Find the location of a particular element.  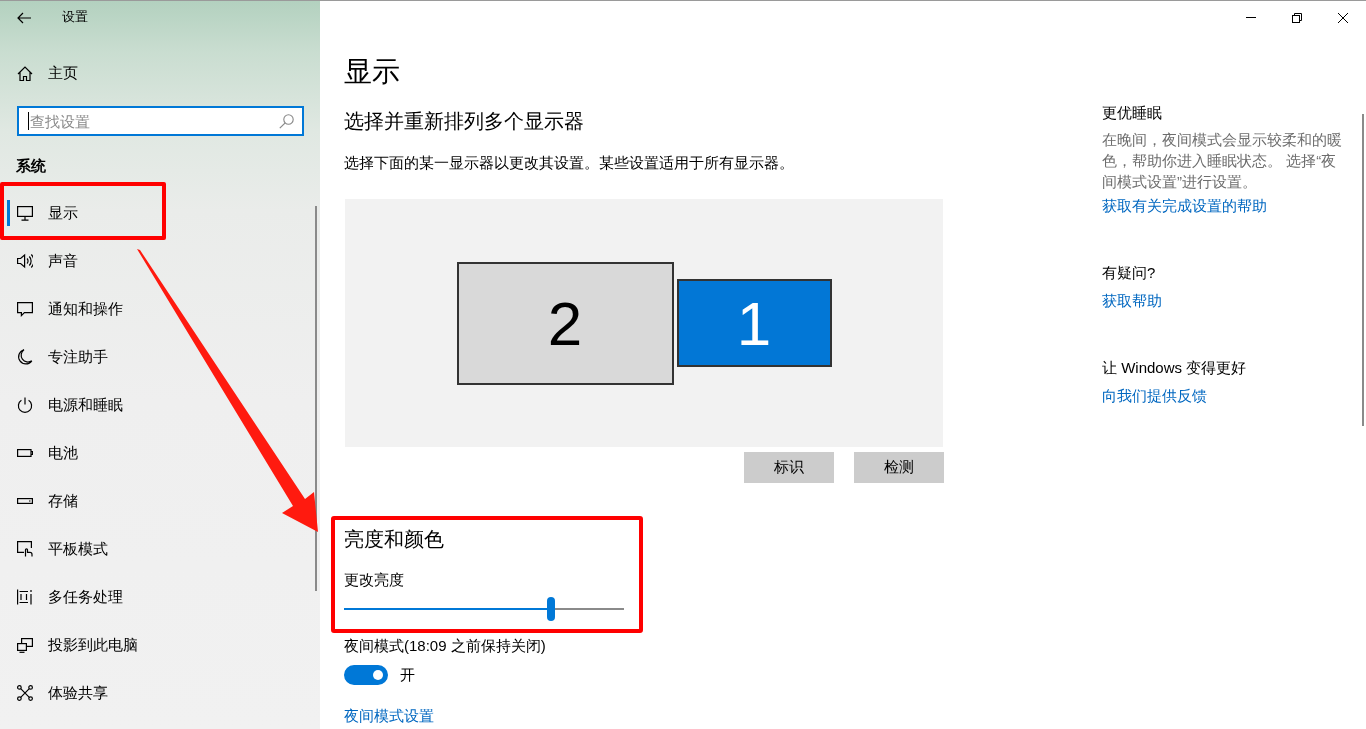

search-input: 查找设置 is located at coordinates (152, 121).